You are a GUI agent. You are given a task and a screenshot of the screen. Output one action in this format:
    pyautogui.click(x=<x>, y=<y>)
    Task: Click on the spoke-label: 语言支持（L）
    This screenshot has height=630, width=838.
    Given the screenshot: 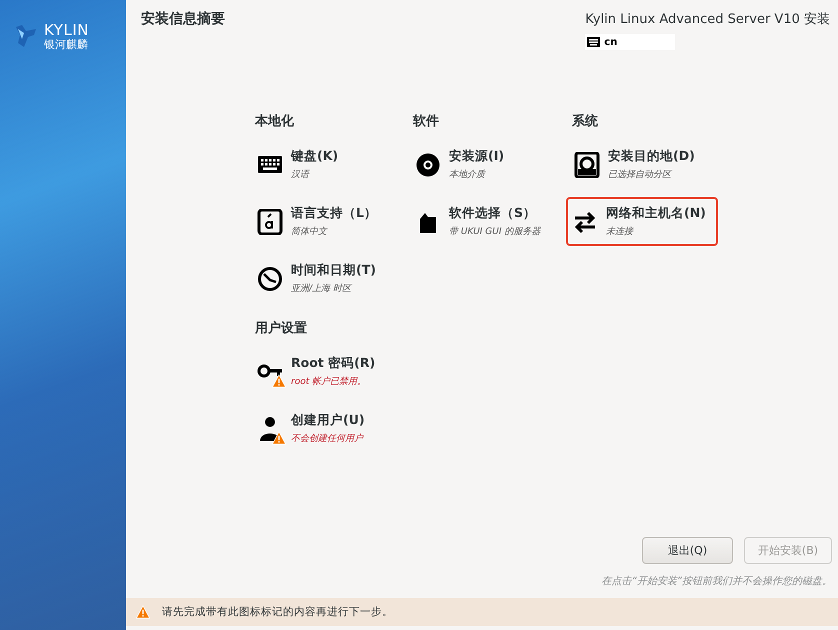 What is the action you would take?
    pyautogui.click(x=334, y=213)
    